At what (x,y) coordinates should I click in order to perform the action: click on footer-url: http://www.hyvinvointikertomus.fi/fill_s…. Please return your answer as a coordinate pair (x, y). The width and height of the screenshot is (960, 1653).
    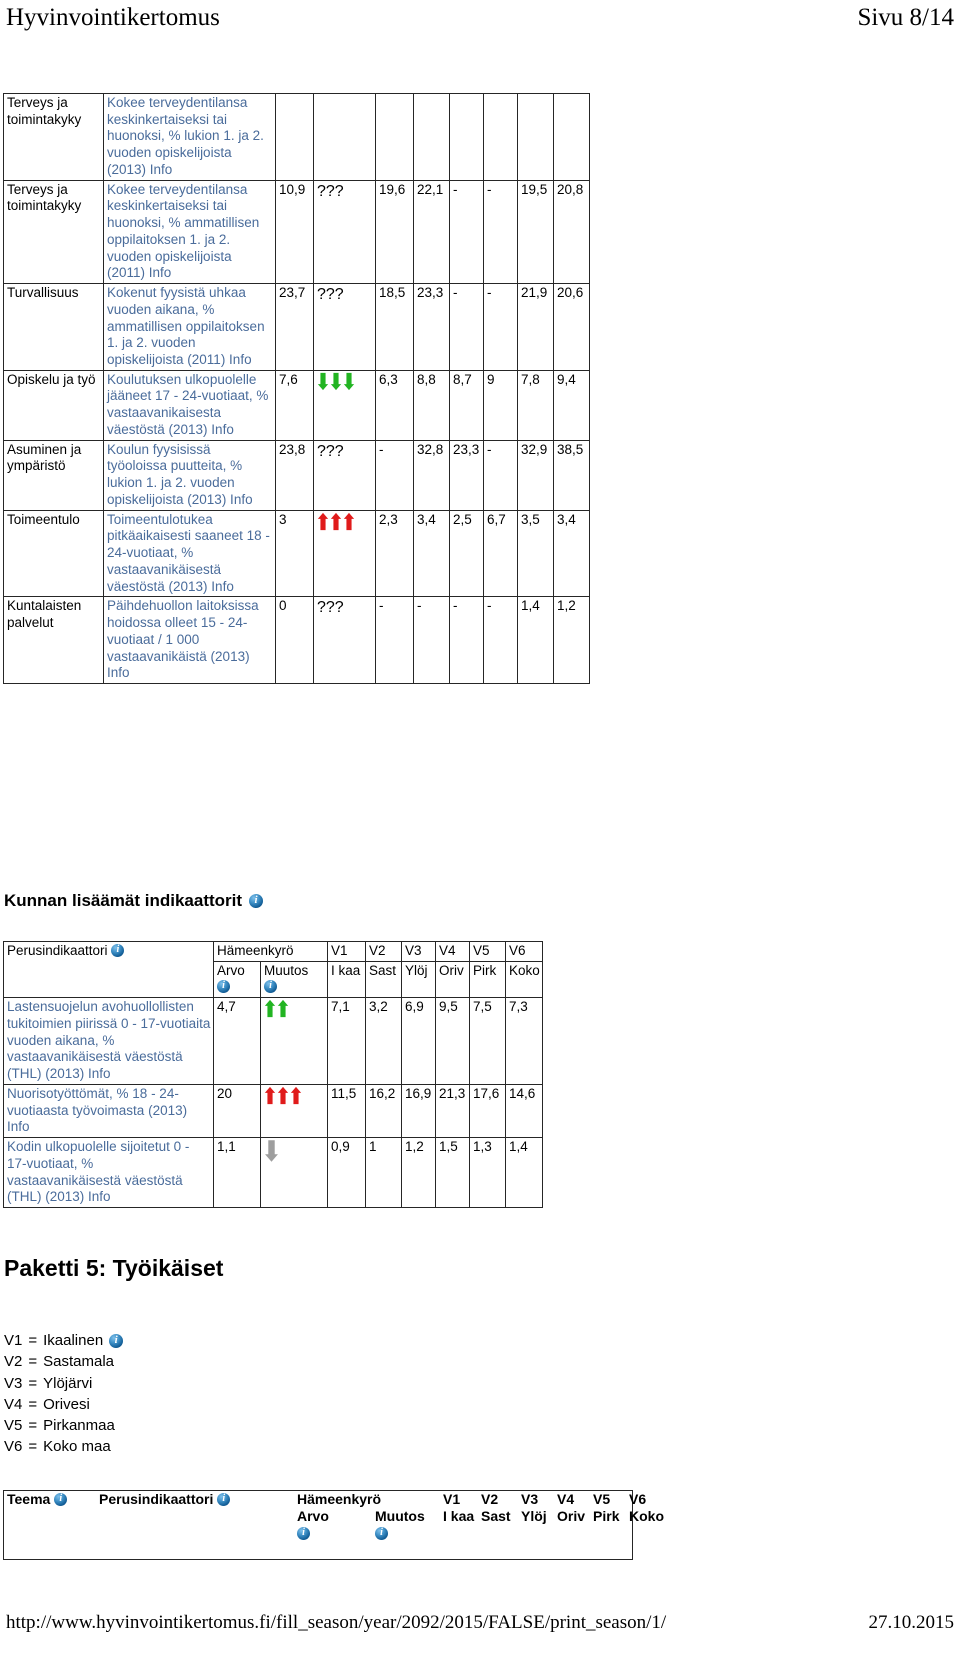
    Looking at the image, I should click on (336, 1622).